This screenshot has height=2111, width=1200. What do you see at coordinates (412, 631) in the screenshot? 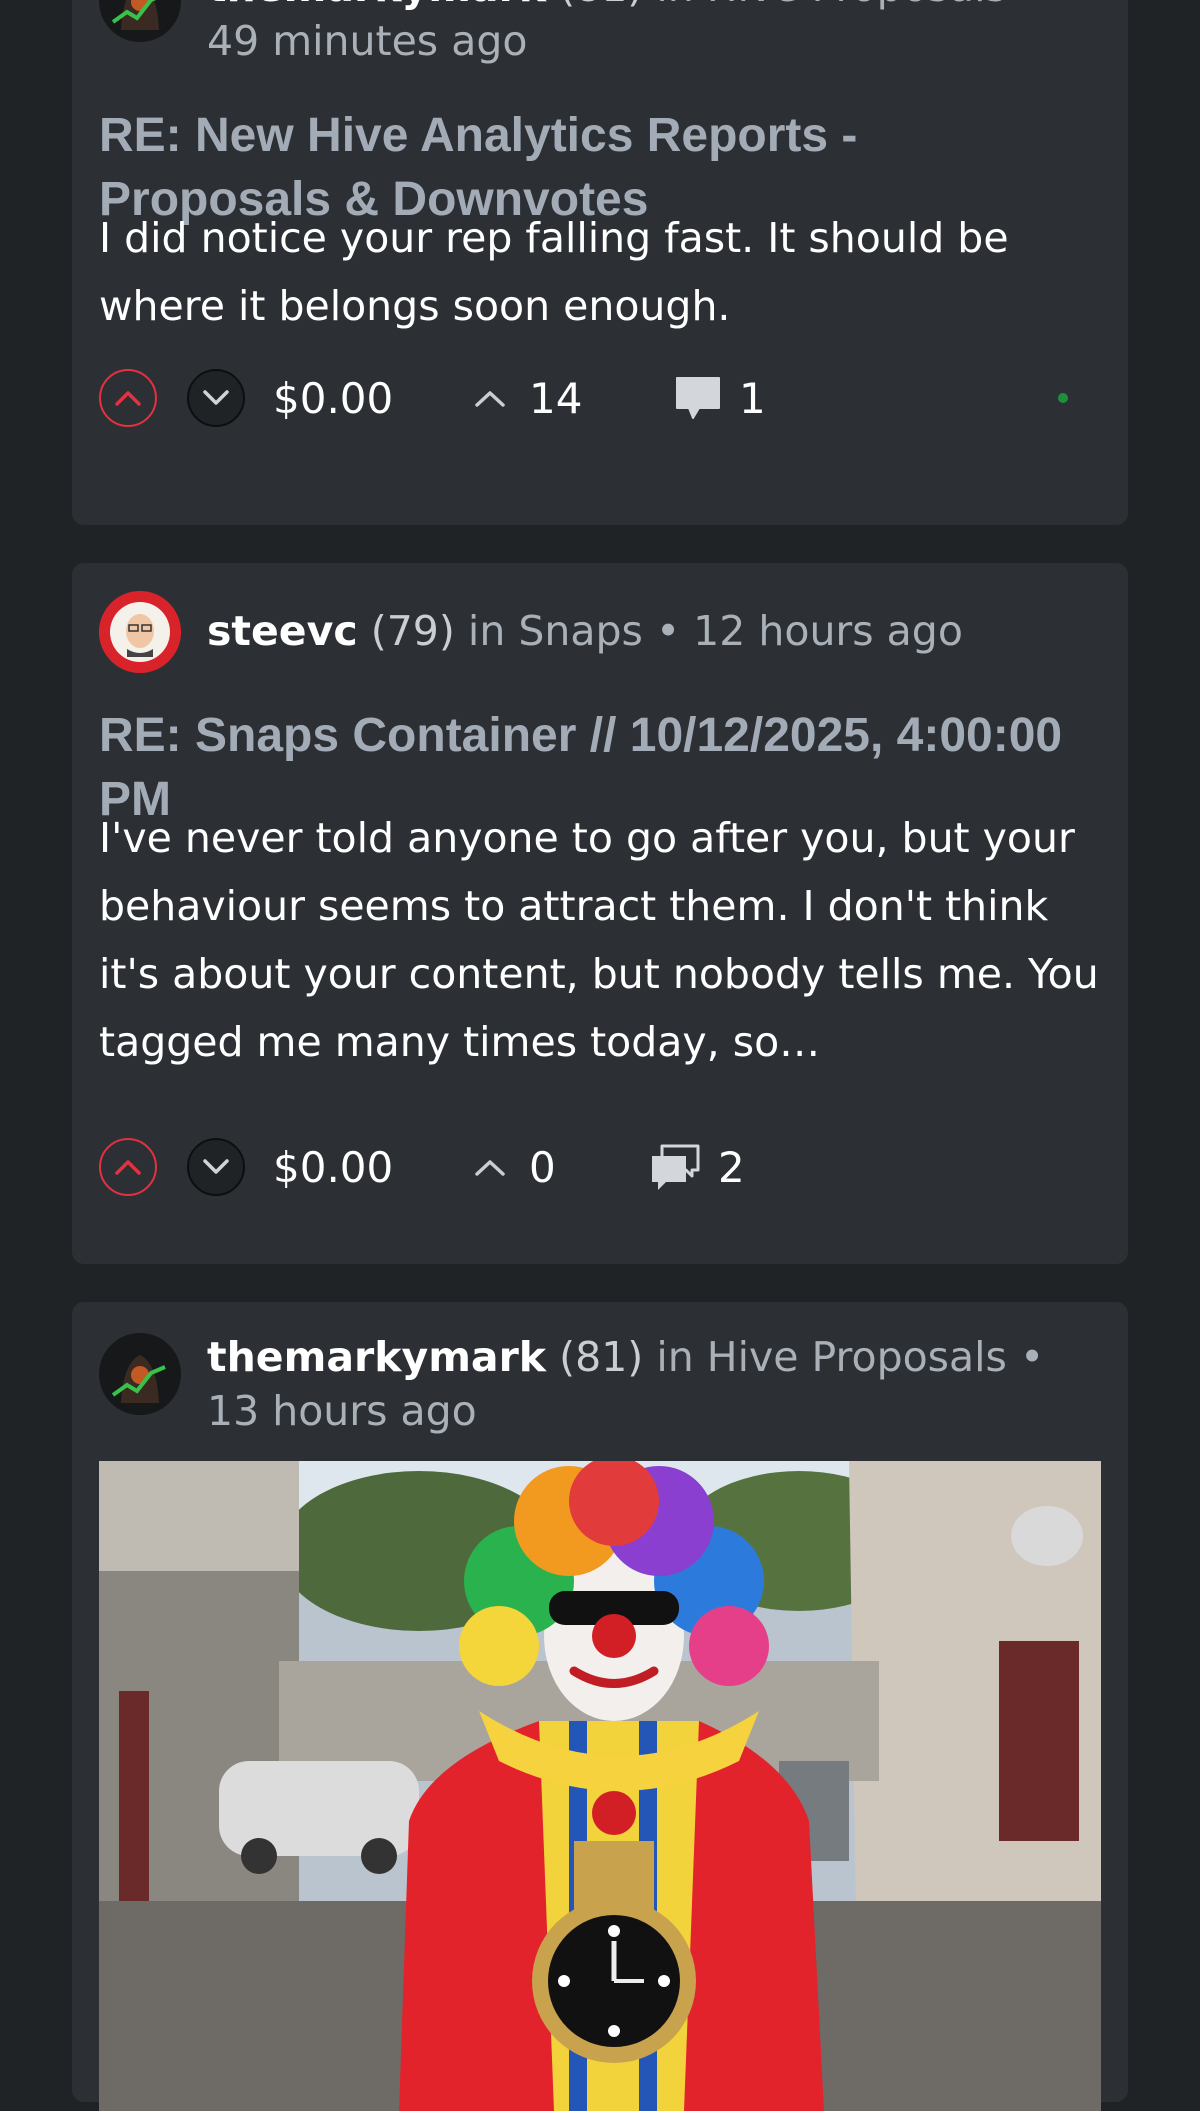
I see `author-reputation: (79)` at bounding box center [412, 631].